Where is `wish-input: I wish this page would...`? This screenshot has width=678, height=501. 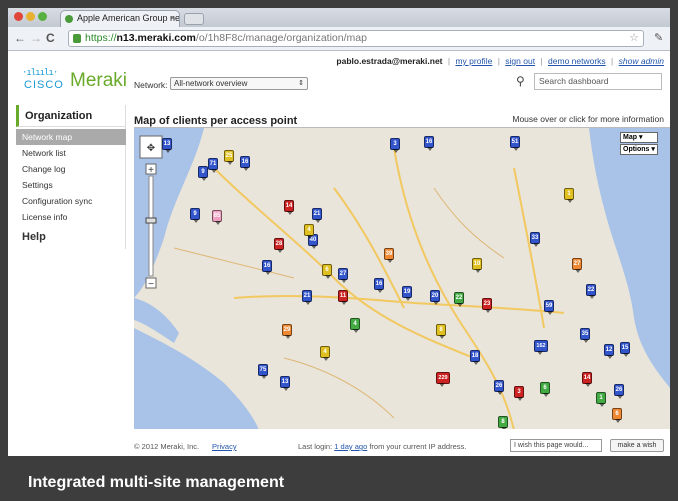 wish-input: I wish this page would... is located at coordinates (556, 445).